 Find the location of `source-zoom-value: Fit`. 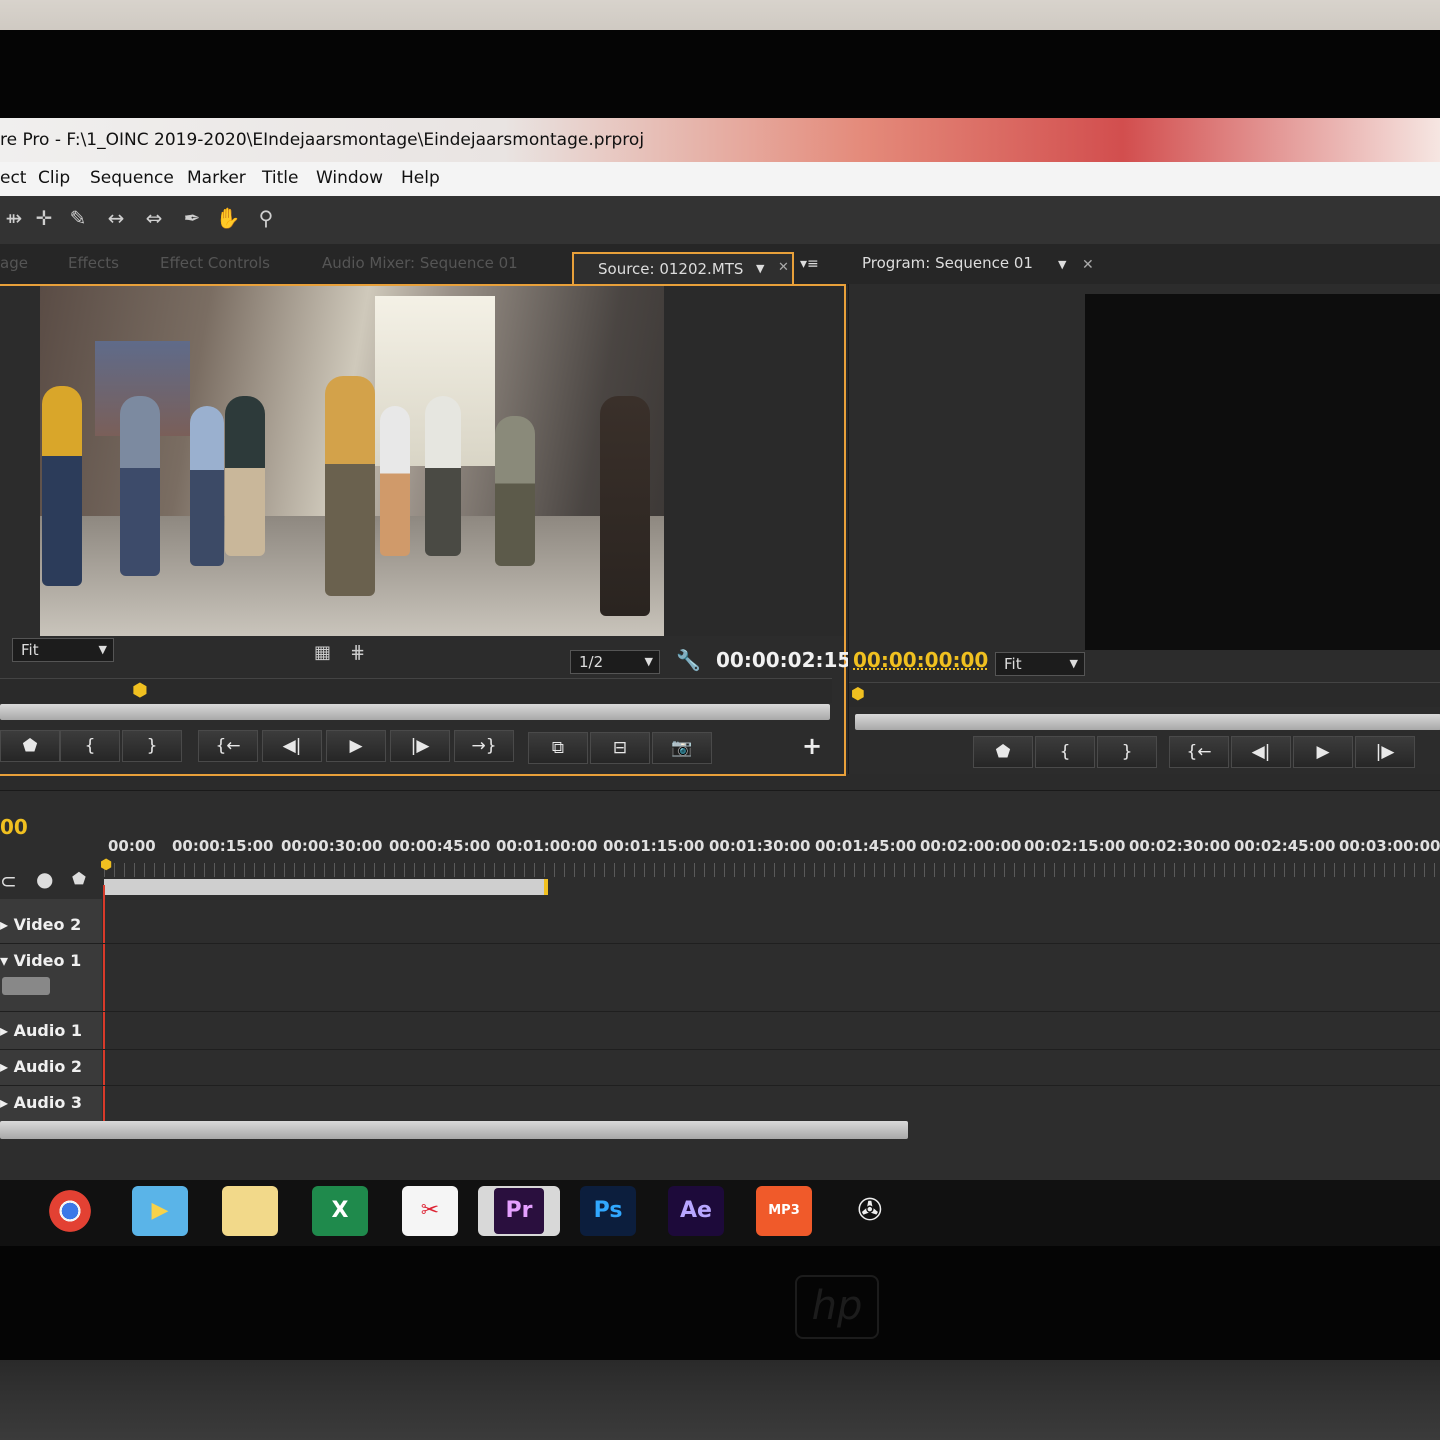

source-zoom-value: Fit is located at coordinates (30, 650).